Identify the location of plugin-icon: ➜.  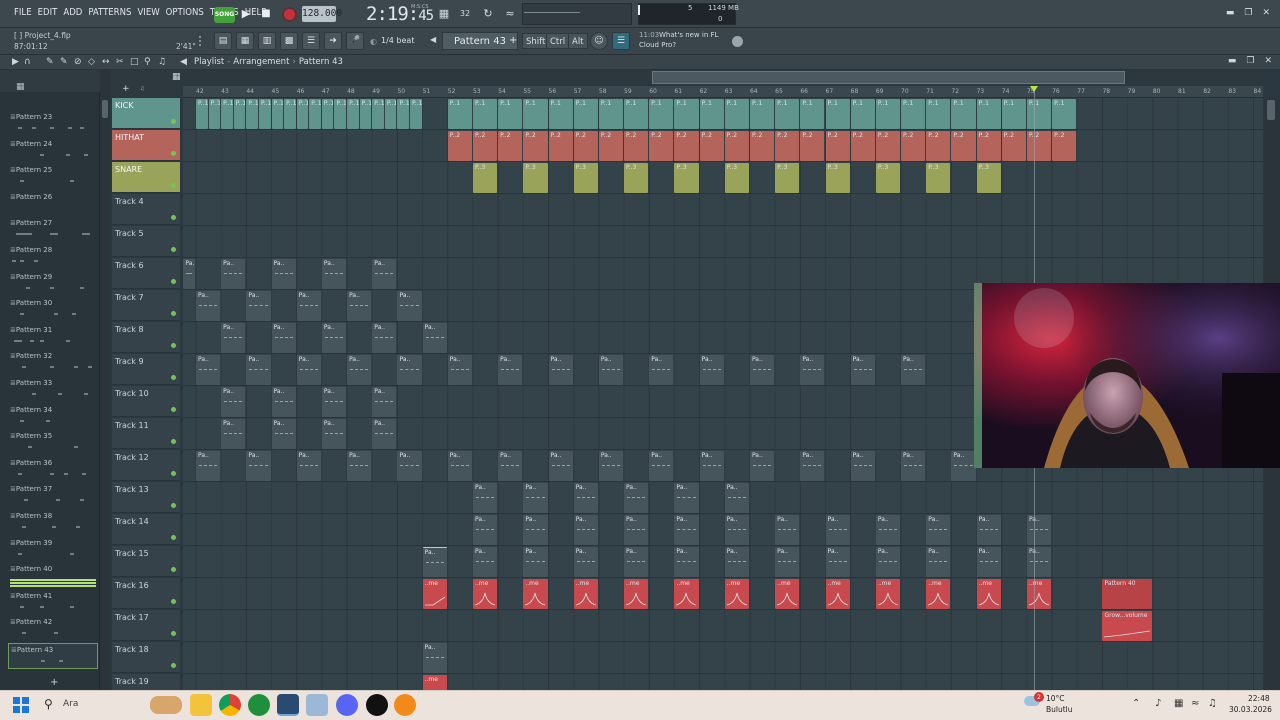
(333, 41).